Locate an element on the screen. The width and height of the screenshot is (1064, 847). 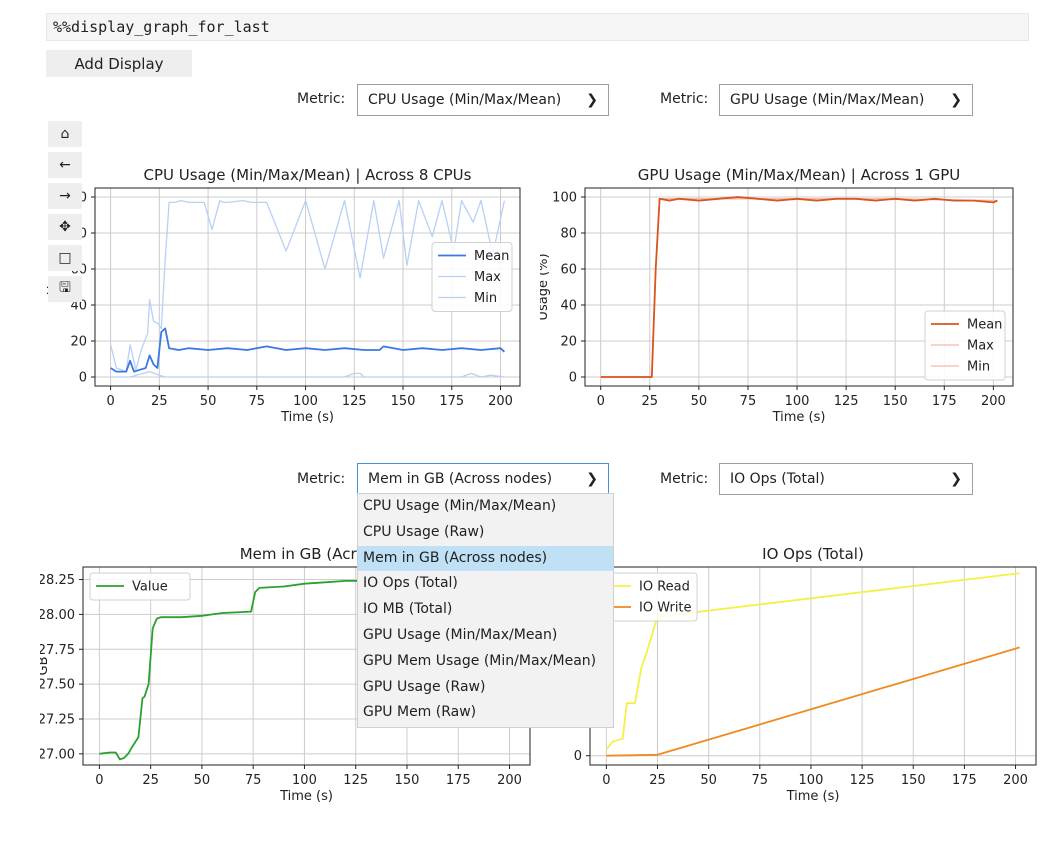
series-line-min is located at coordinates (307, 374).